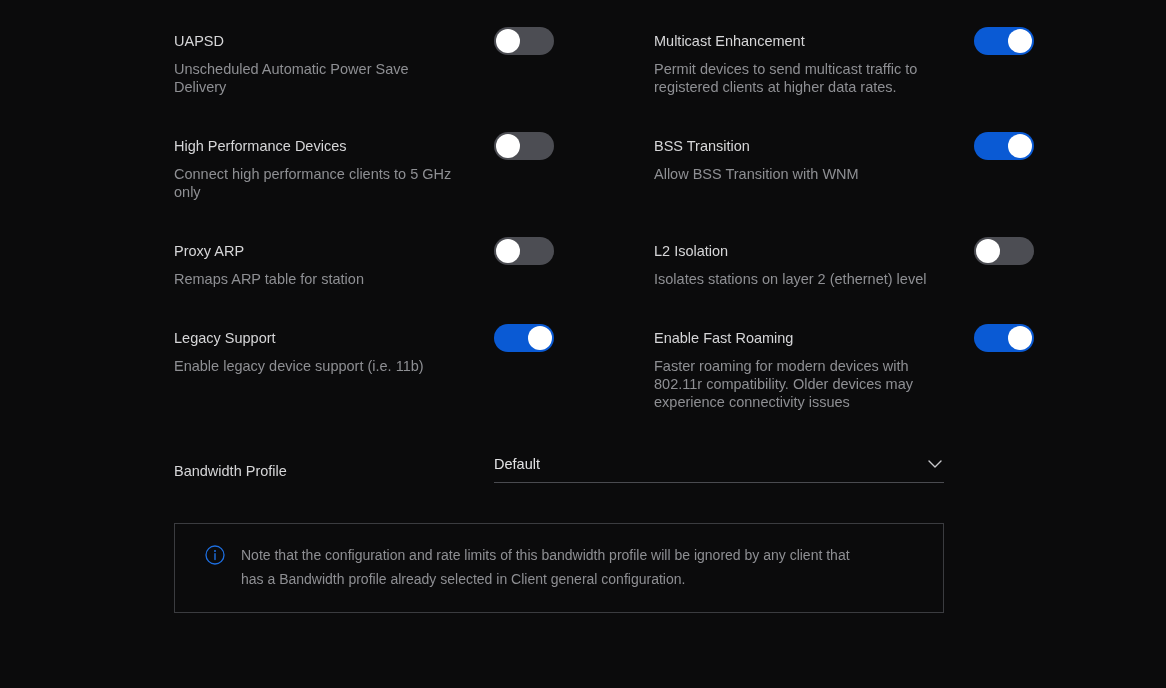 This screenshot has height=688, width=1166. Describe the element at coordinates (292, 78) in the screenshot. I see `setting-description: Unscheduled Automatic Power Save Delivery` at that location.